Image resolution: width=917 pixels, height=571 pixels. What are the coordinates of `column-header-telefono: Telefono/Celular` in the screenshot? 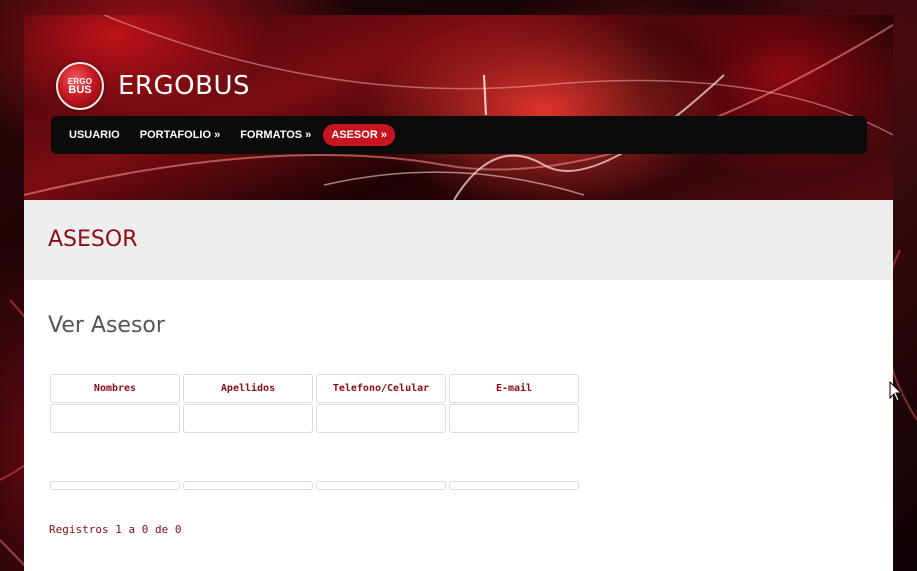 It's located at (381, 388).